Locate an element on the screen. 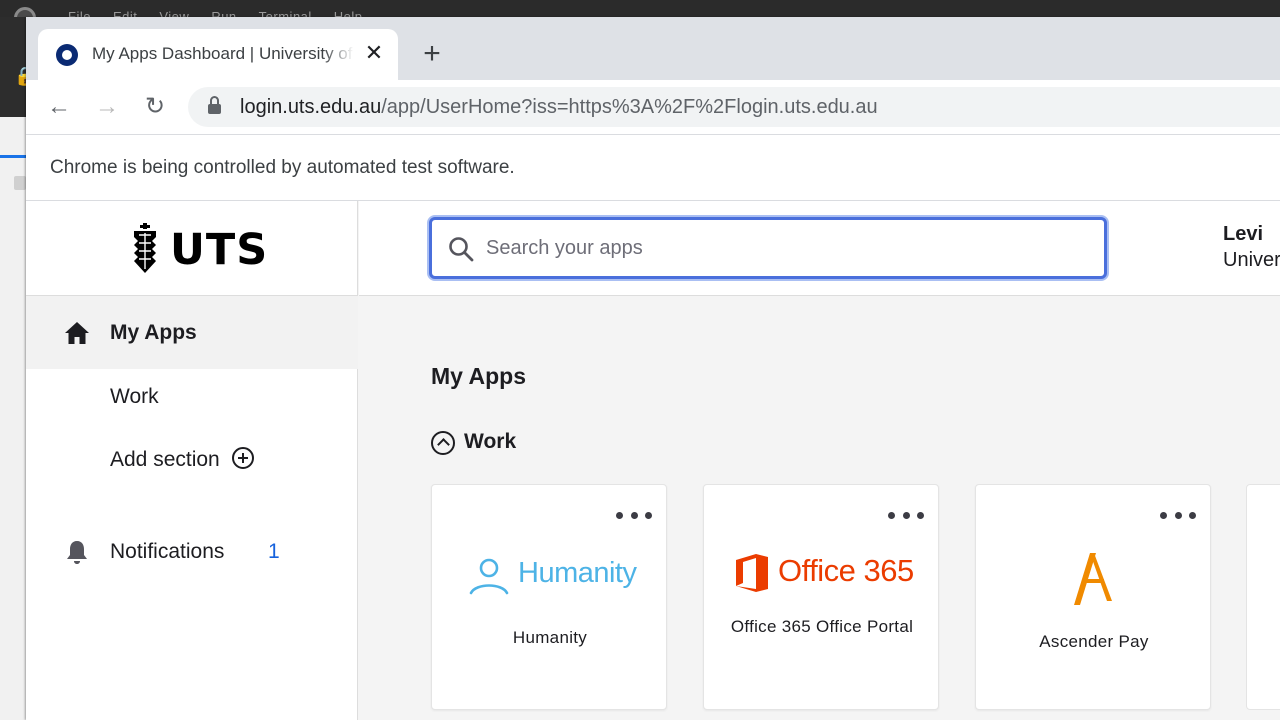  uts-logo: UTS is located at coordinates (192, 248).